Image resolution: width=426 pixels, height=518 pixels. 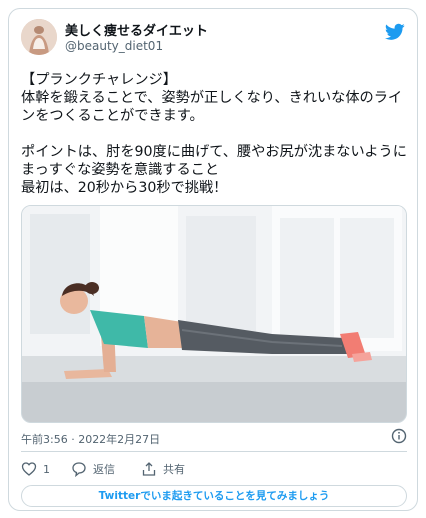 What do you see at coordinates (90, 439) in the screenshot?
I see `tweet-timestamp: 午前3:56 · 2022年2月27日` at bounding box center [90, 439].